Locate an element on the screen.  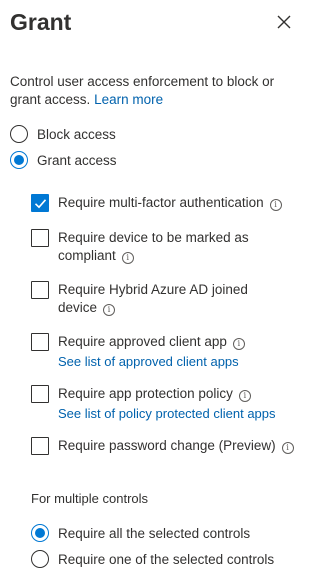
require-one-radio is located at coordinates (40, 559).